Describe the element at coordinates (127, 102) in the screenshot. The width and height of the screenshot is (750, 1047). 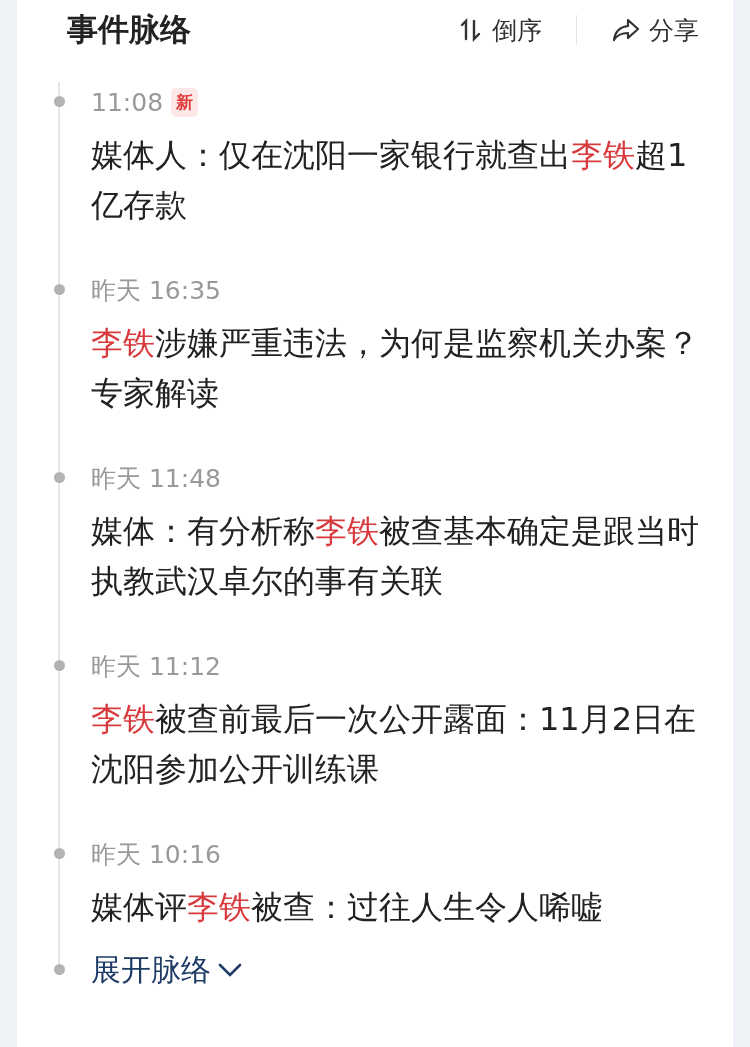
I see `event-time: 11:08` at that location.